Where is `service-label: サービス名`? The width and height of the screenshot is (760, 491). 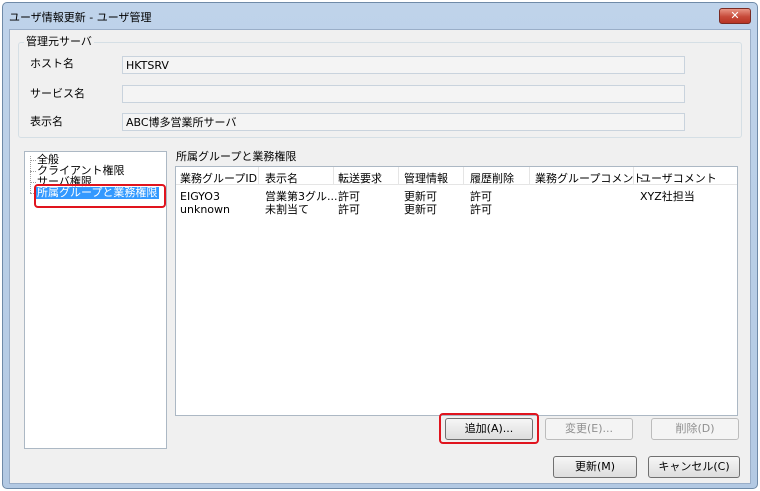
service-label: サービス名 is located at coordinates (57, 93).